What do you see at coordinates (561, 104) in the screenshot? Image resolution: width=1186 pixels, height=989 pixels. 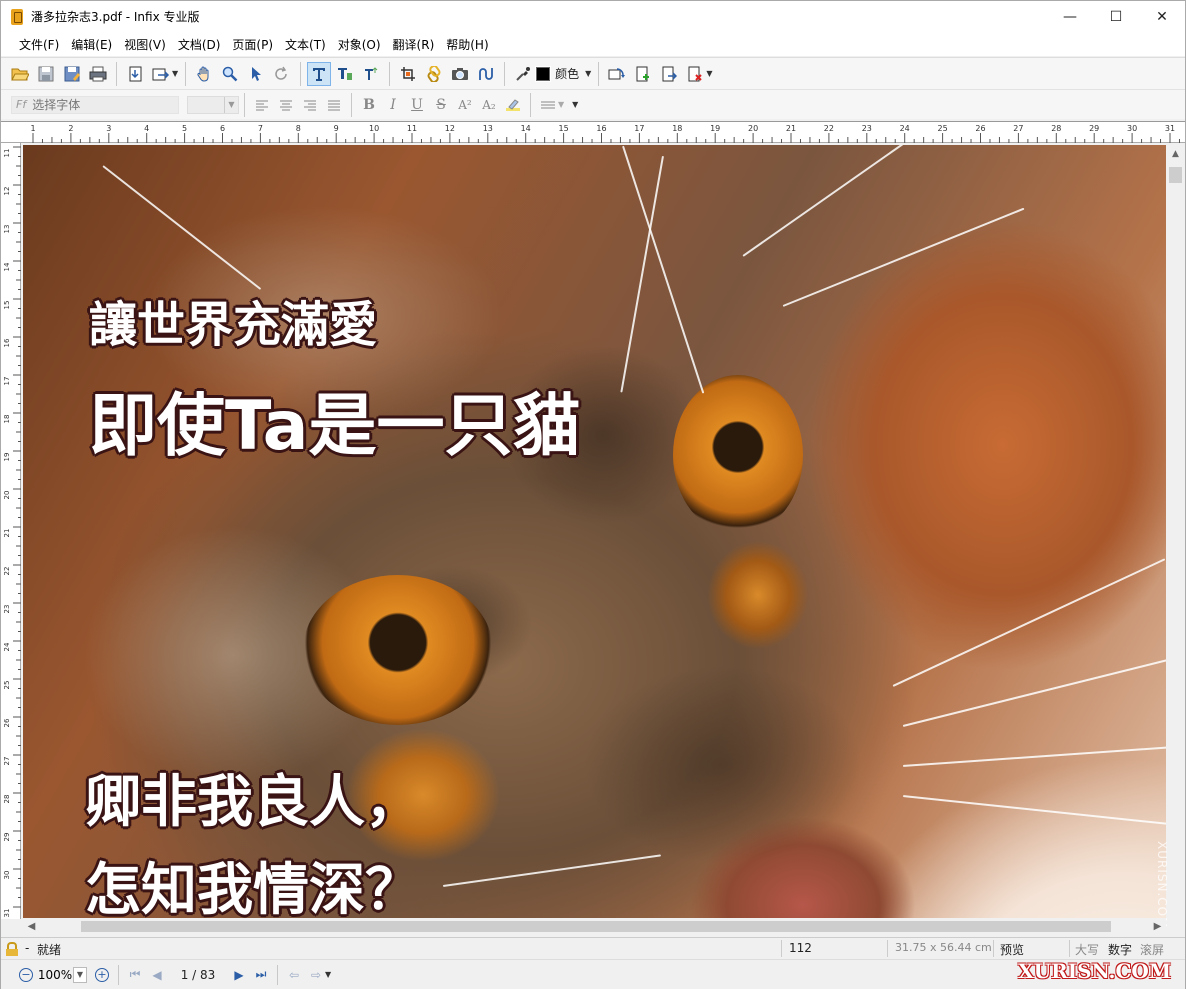 I see `line-spacing-dropdown-icon: ▼` at bounding box center [561, 104].